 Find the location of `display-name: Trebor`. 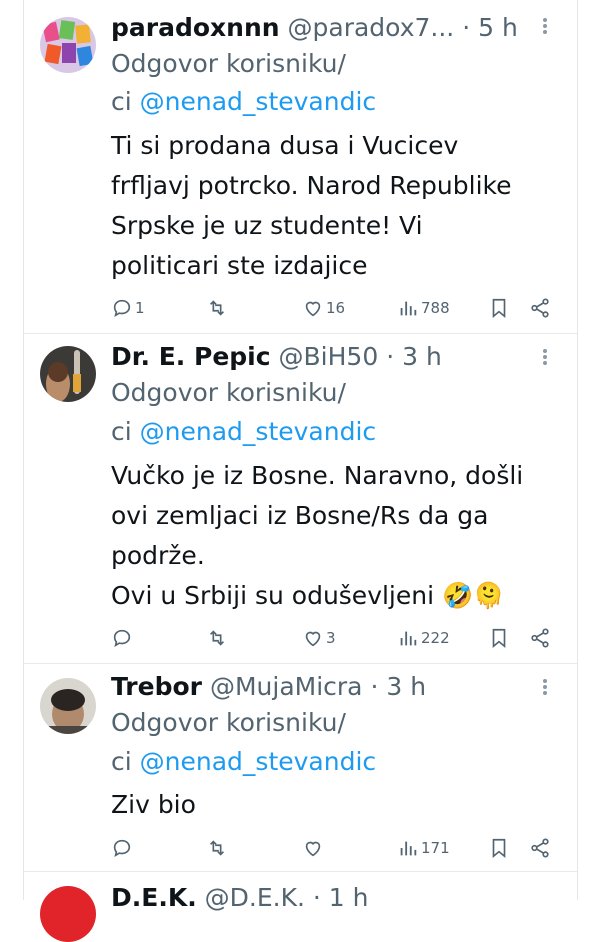

display-name: Trebor is located at coordinates (156, 686).